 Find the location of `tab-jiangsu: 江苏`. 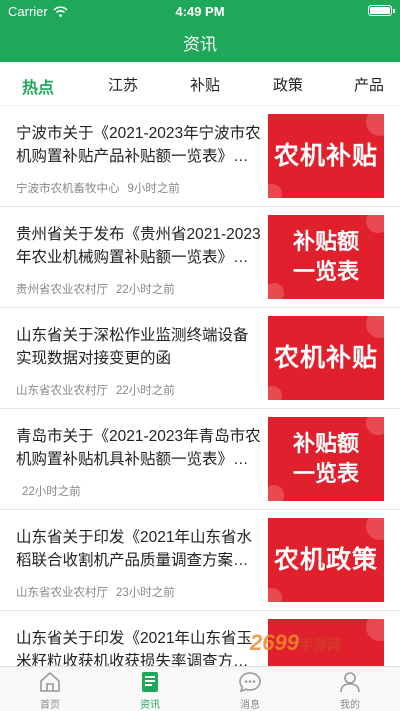

tab-jiangsu: 江苏 is located at coordinates (123, 84).